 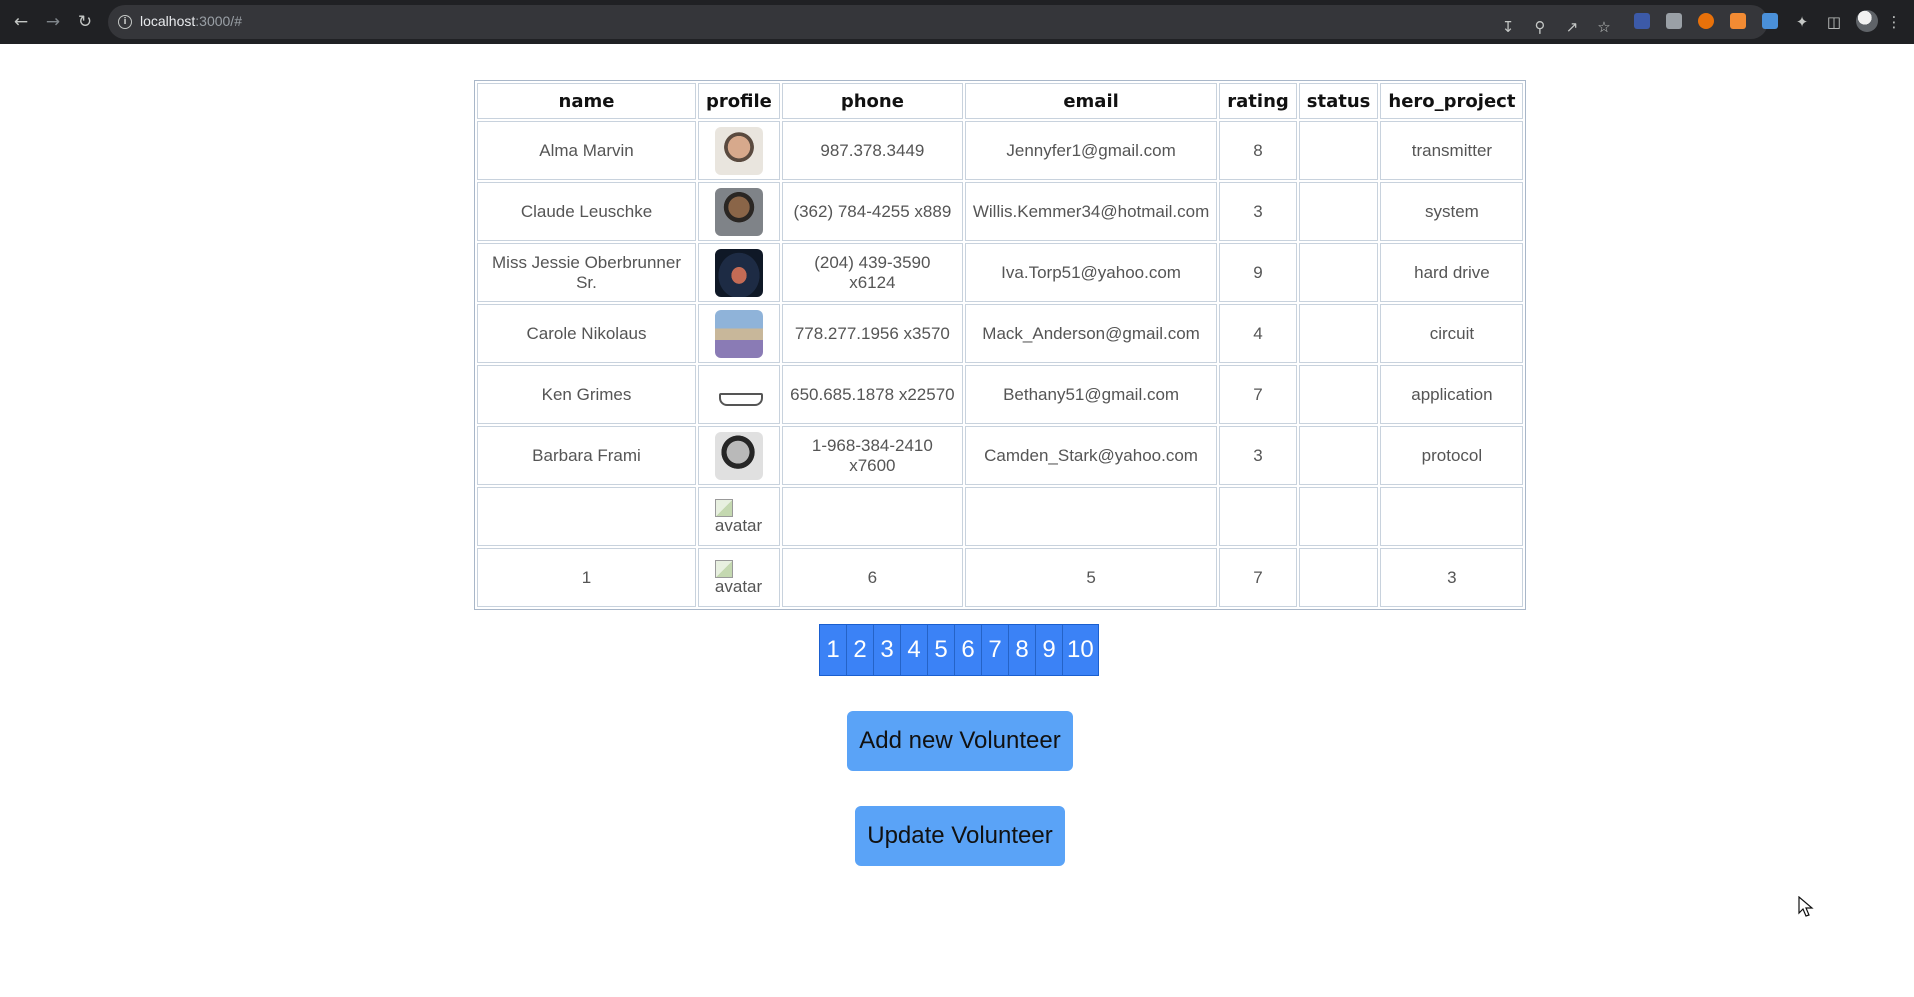 What do you see at coordinates (860, 650) in the screenshot?
I see `page-button-2: 2` at bounding box center [860, 650].